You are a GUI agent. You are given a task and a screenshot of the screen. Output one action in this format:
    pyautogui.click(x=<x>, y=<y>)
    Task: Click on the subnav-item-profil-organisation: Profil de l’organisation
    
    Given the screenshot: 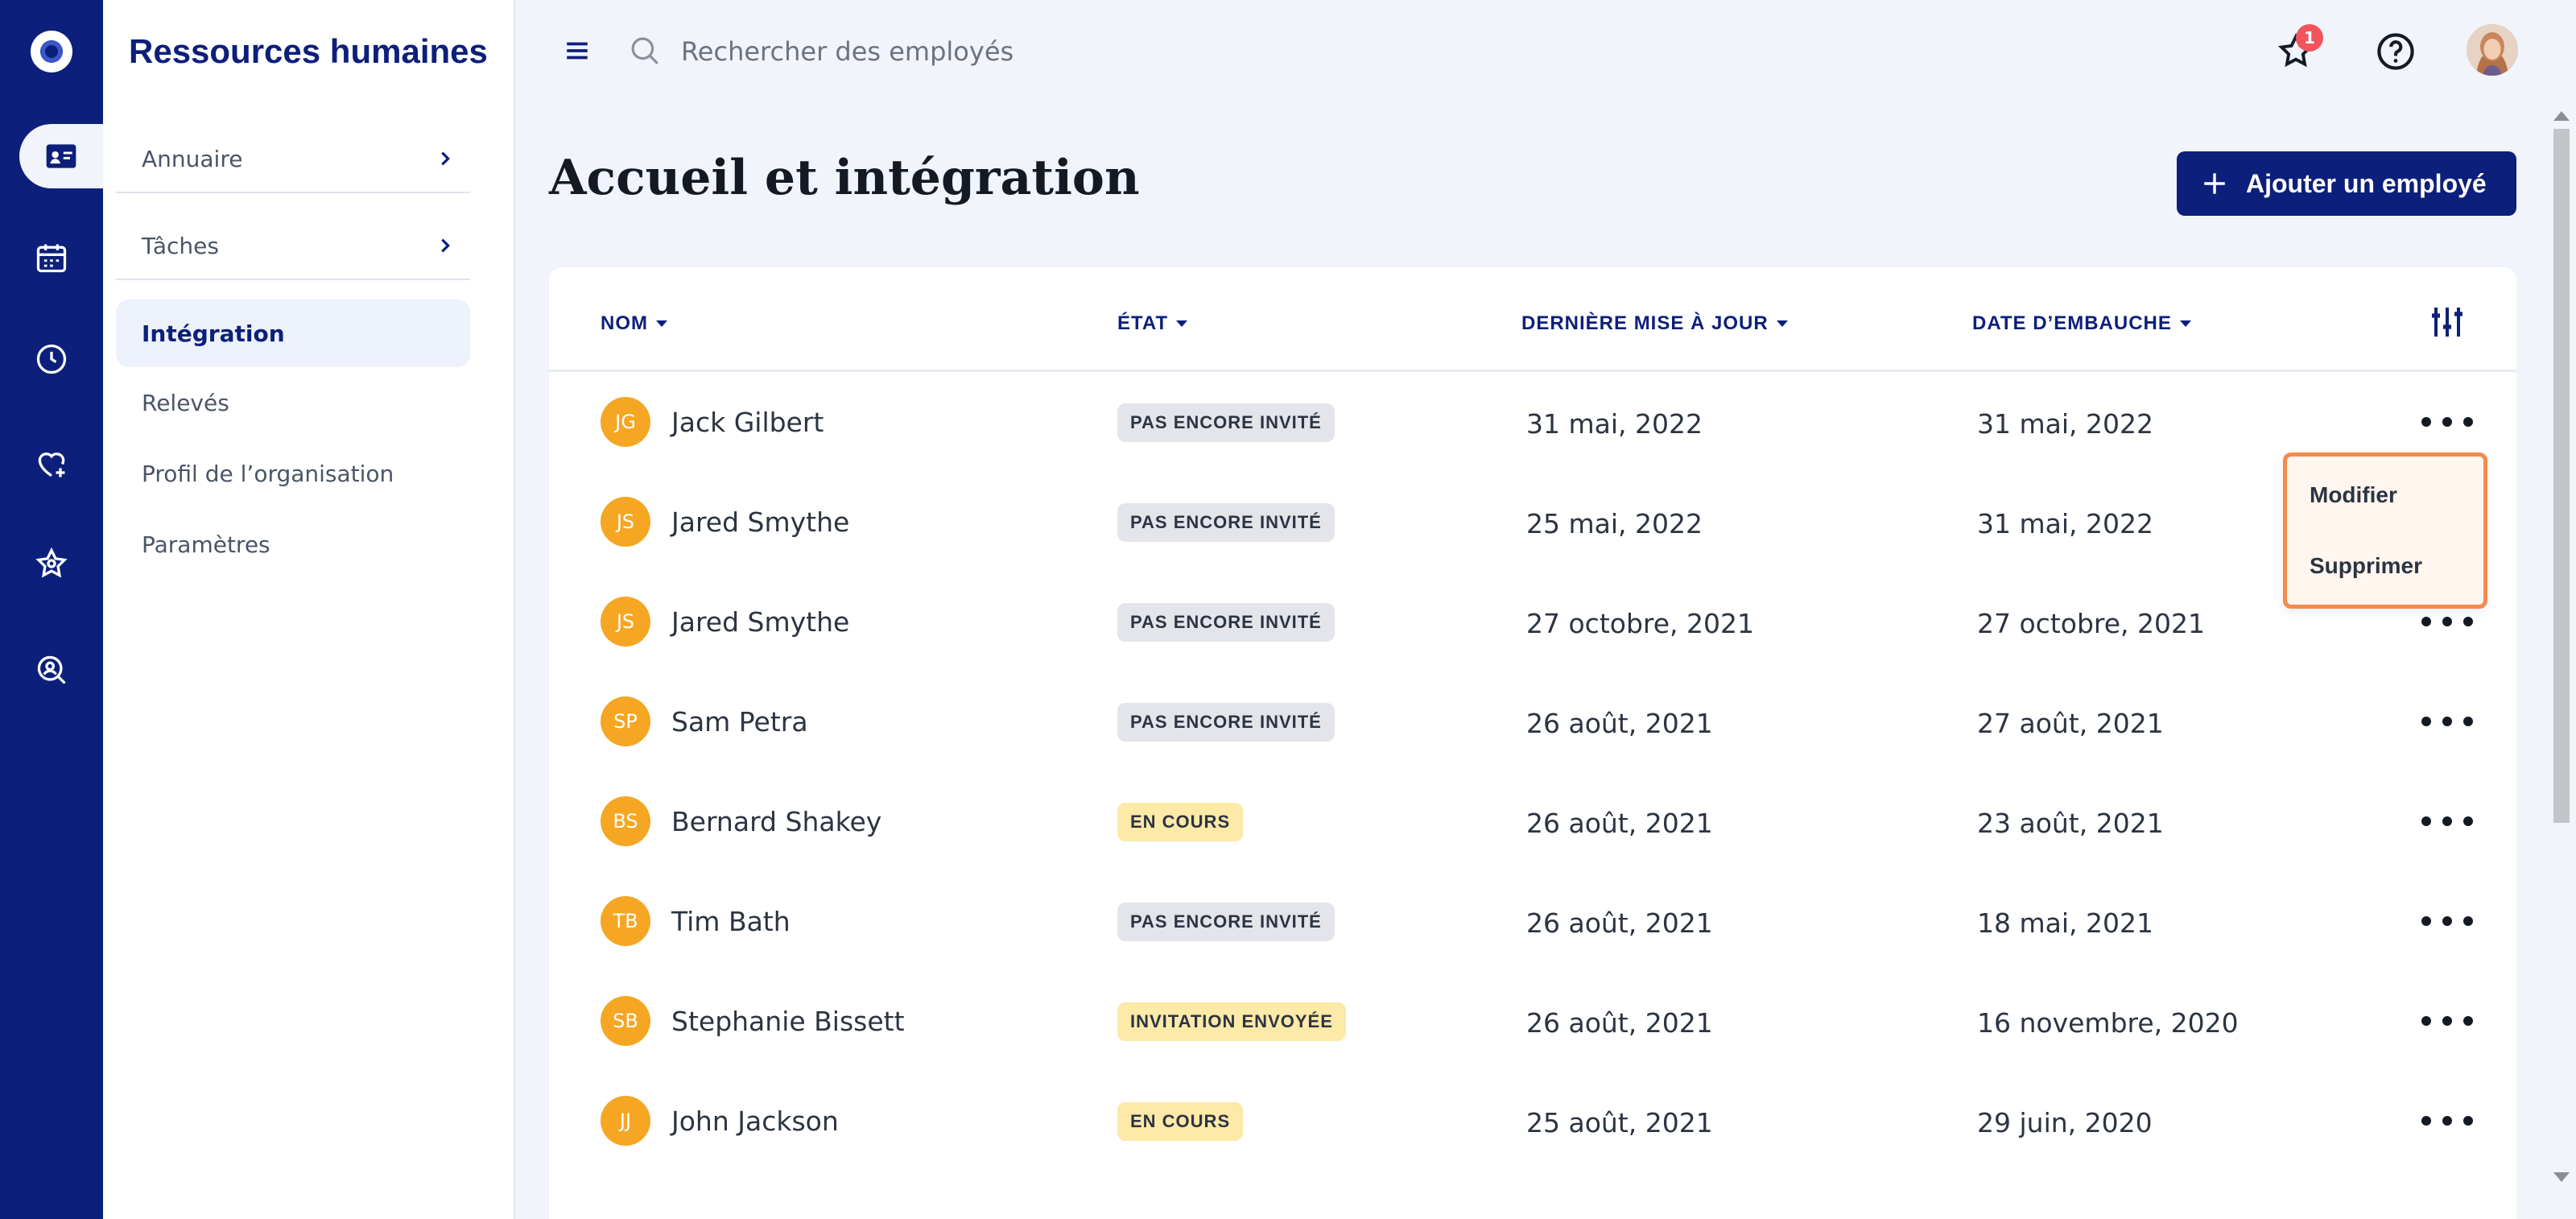 What is the action you would take?
    pyautogui.click(x=293, y=474)
    